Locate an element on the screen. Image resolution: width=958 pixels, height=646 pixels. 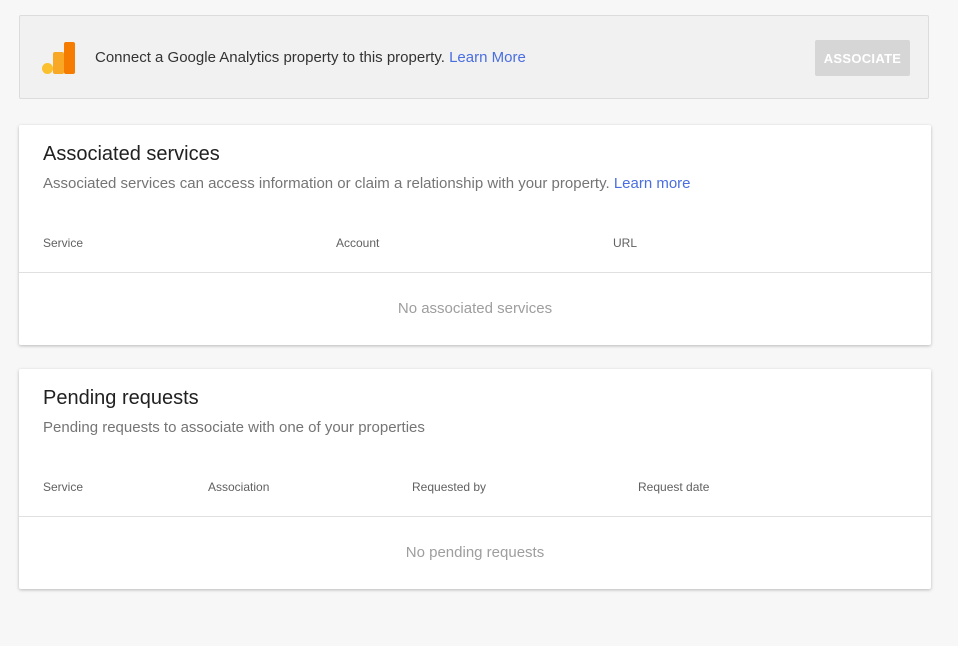
column-header-url: URL is located at coordinates (625, 243).